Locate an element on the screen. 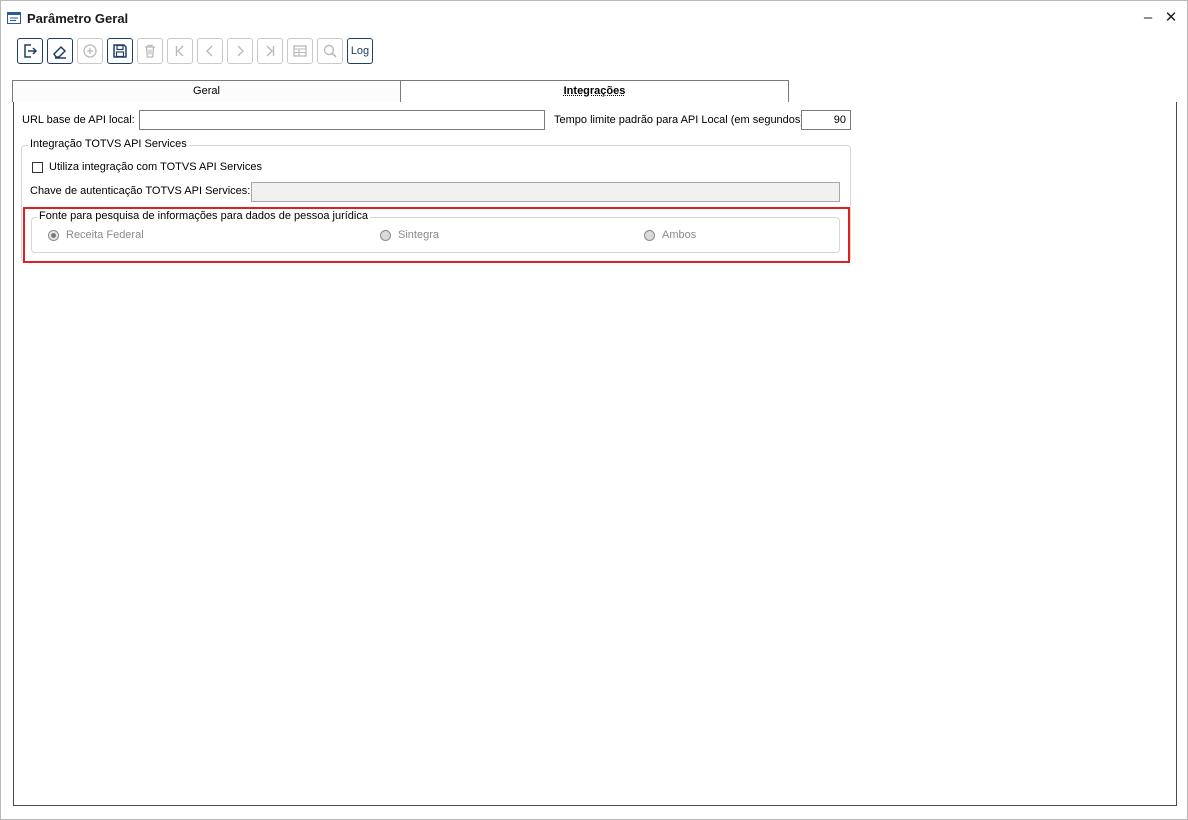  clear-button is located at coordinates (60, 51).